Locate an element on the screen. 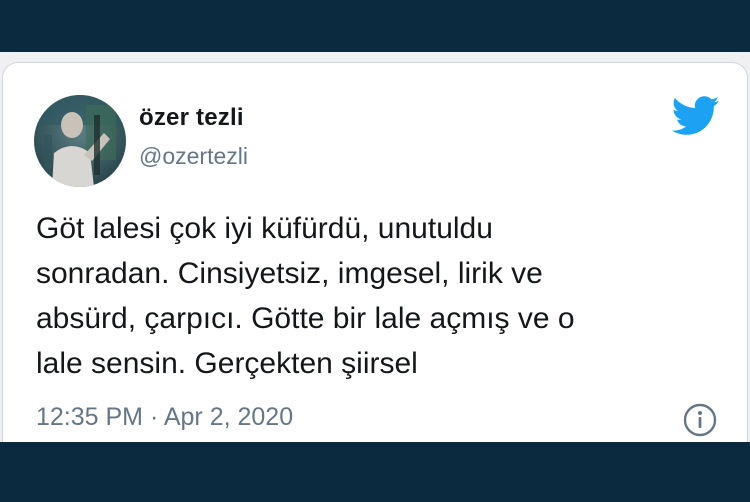 Image resolution: width=750 pixels, height=502 pixels. tweet-text-line: Göt lalesi çok iyi küfürdü, unutuldu is located at coordinates (264, 228).